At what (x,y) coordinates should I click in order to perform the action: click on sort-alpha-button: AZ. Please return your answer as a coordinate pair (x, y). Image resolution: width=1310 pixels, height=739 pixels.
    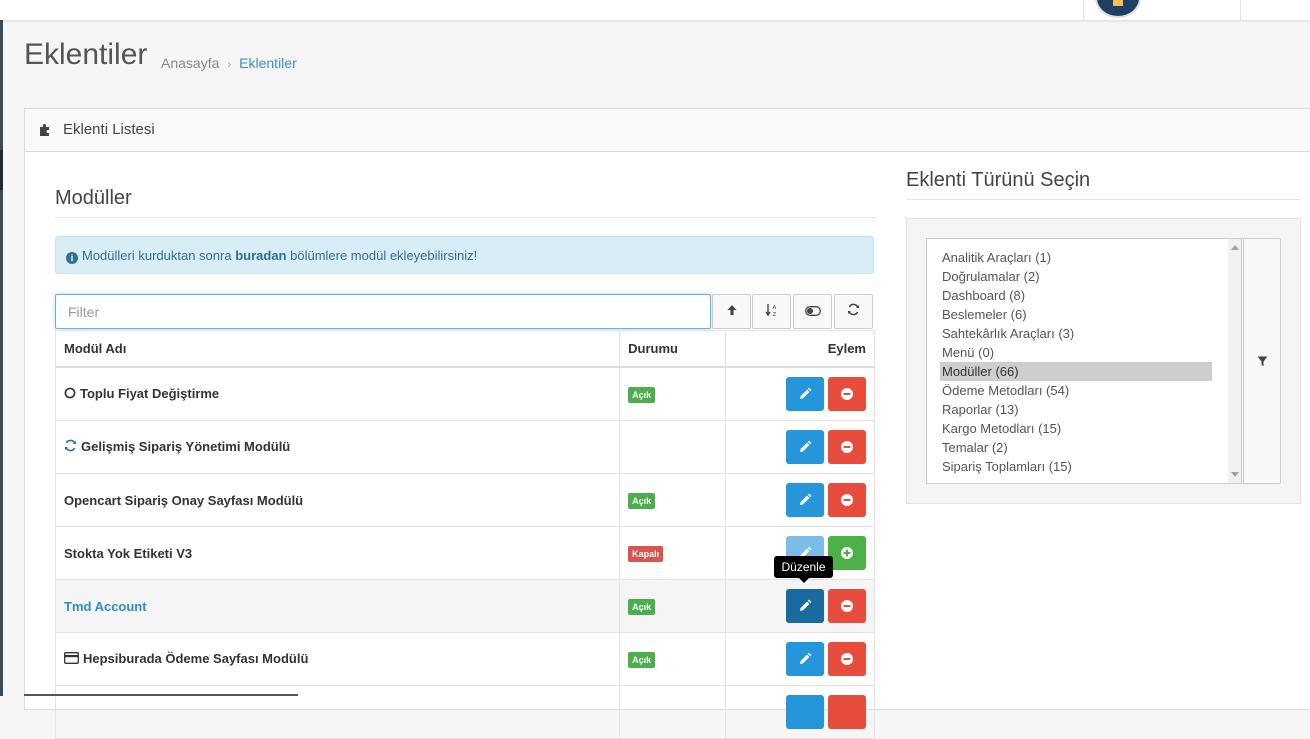
    Looking at the image, I should click on (771, 311).